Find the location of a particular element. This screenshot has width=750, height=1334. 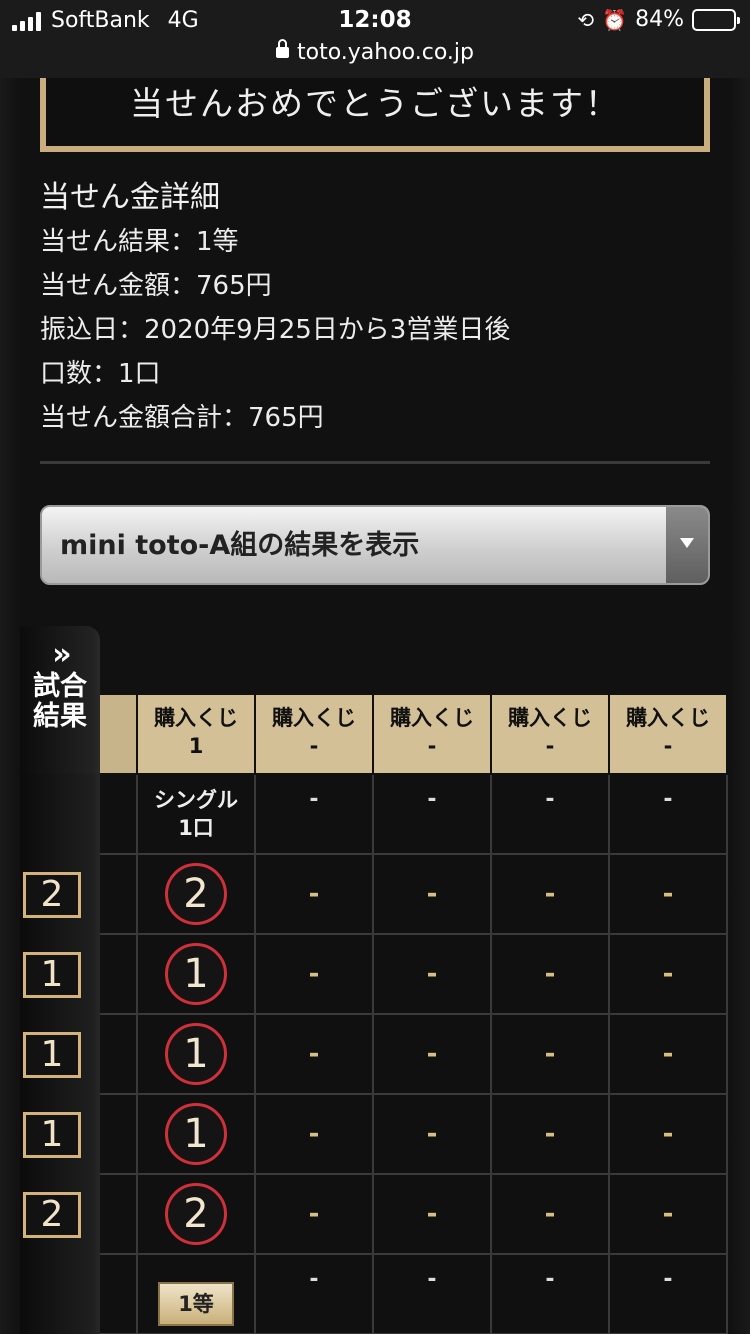

result-group-select: mini toto-A組の結果を表示 is located at coordinates (375, 545).